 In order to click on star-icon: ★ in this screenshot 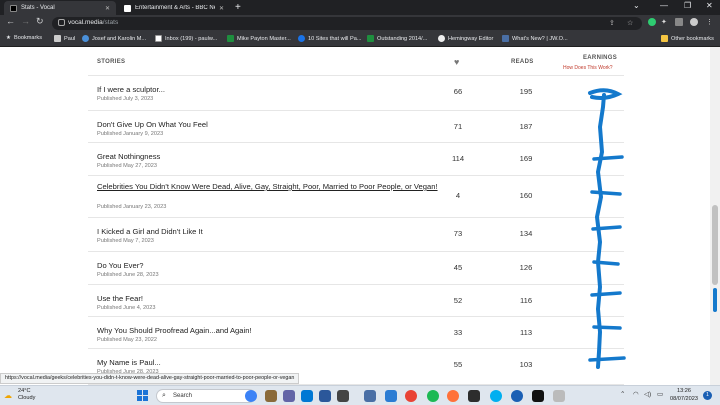, I will do `click(9, 38)`.